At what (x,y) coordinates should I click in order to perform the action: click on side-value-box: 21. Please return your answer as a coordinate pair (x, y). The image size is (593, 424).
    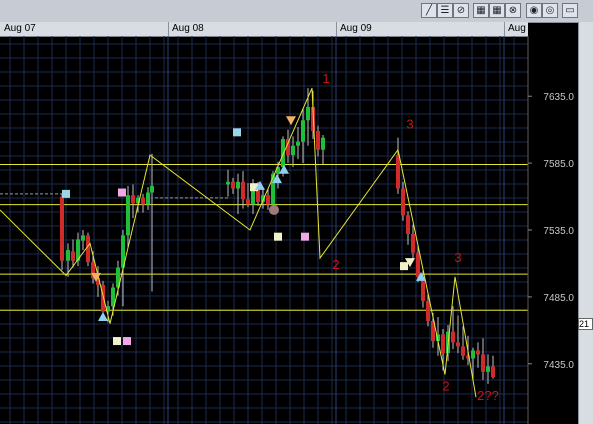
    Looking at the image, I should click on (585, 324).